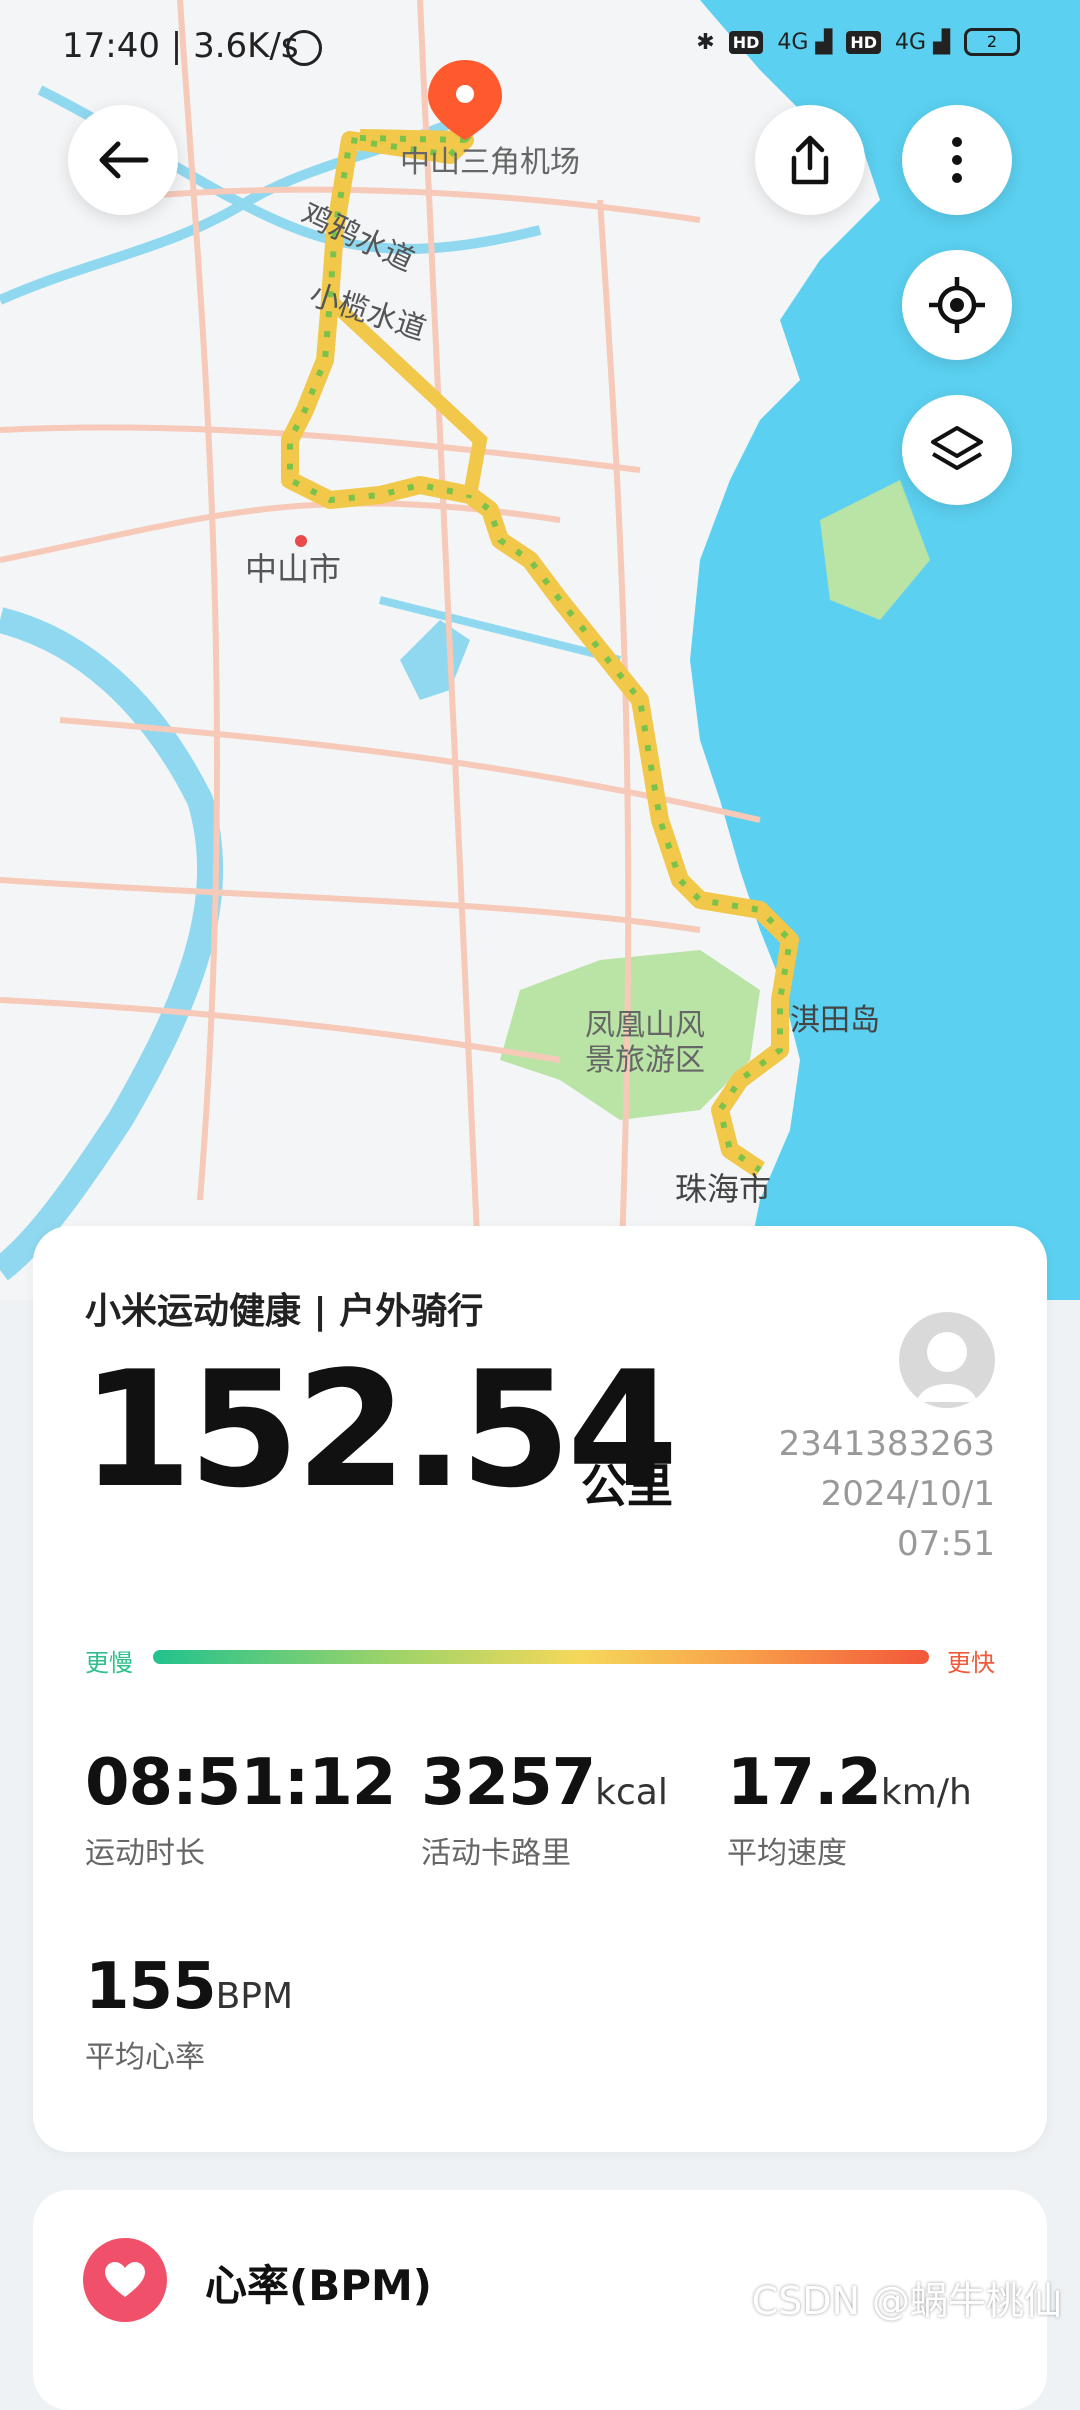 The image size is (1080, 2410). I want to click on more-button, so click(957, 160).